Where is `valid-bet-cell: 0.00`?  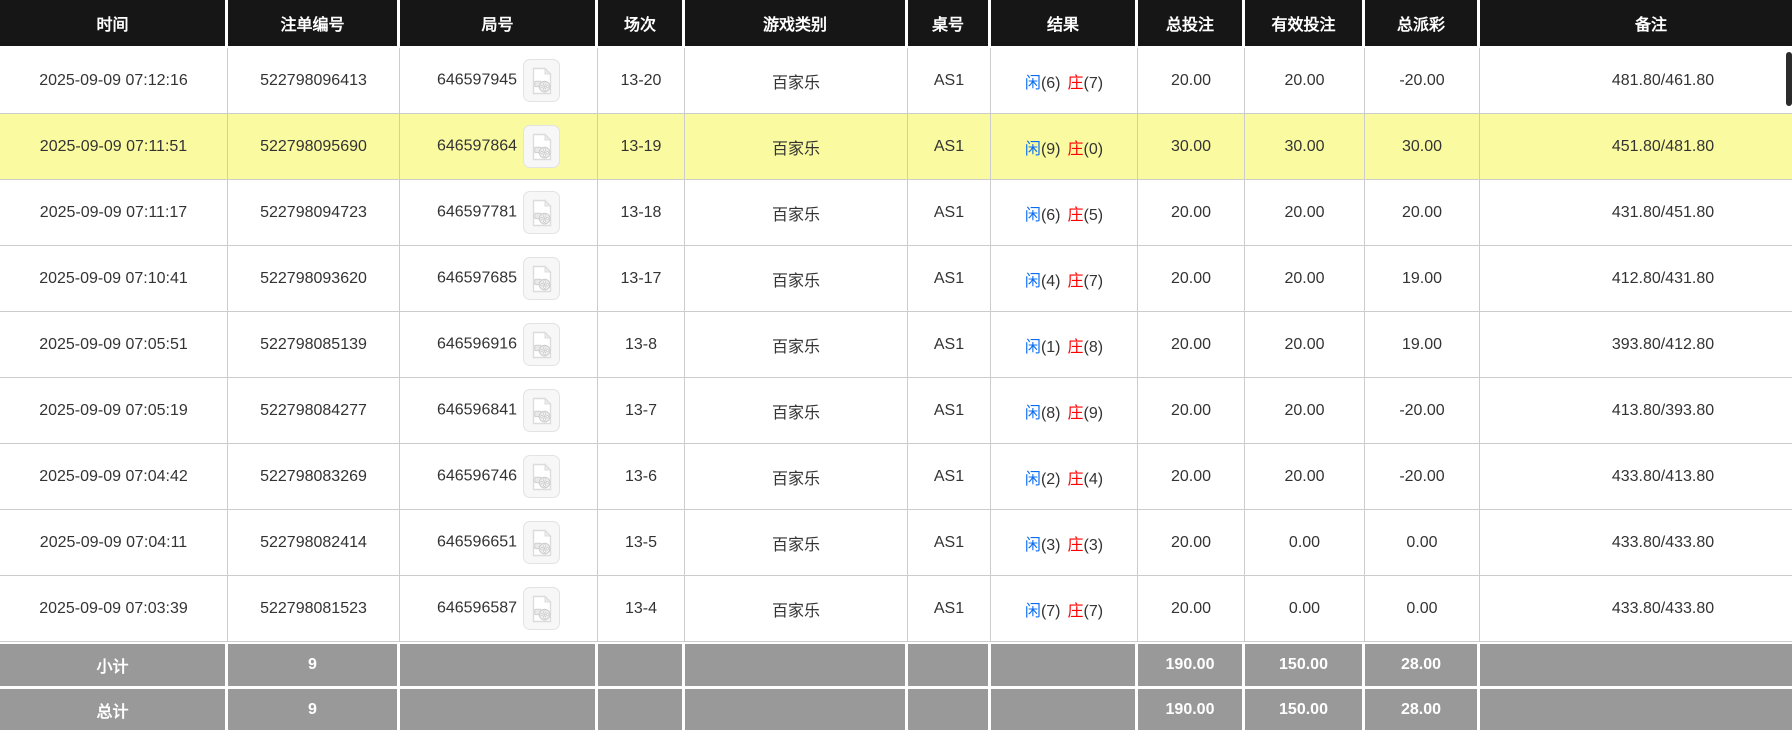 valid-bet-cell: 0.00 is located at coordinates (1305, 543).